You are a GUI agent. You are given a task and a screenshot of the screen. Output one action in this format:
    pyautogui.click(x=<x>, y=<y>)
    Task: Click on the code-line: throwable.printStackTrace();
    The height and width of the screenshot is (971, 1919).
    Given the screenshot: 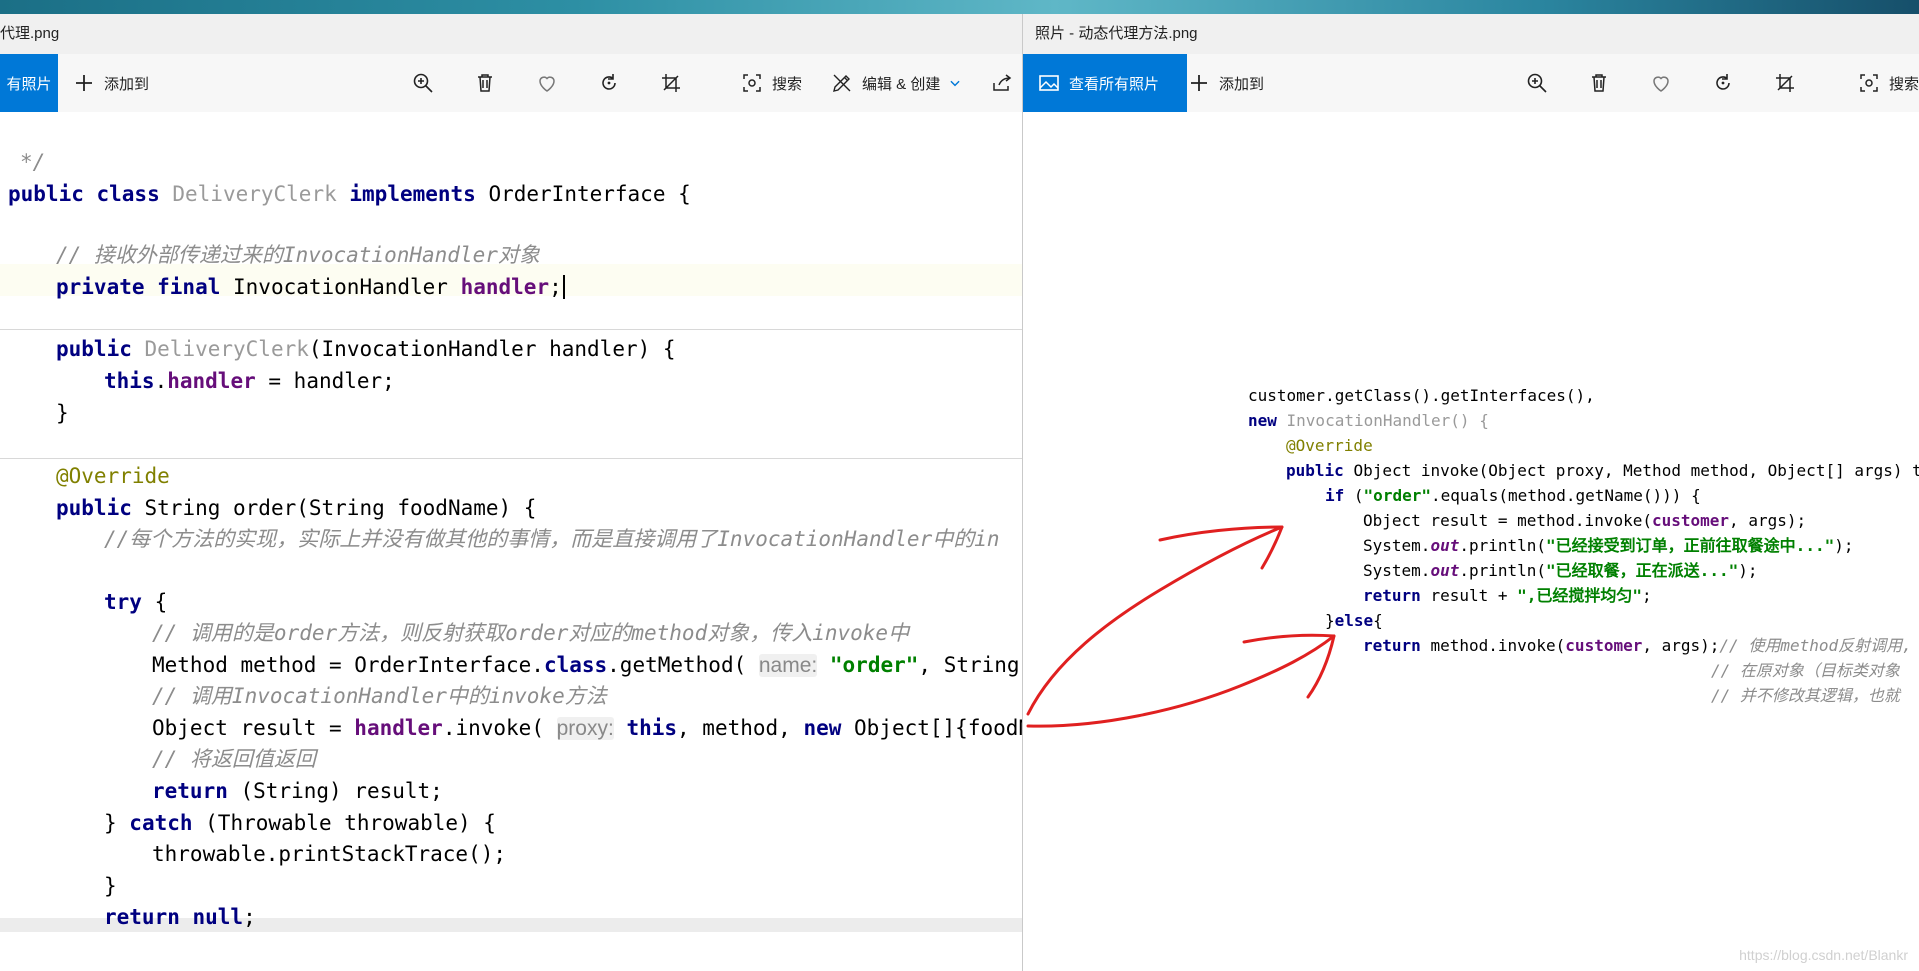 What is the action you would take?
    pyautogui.click(x=329, y=854)
    